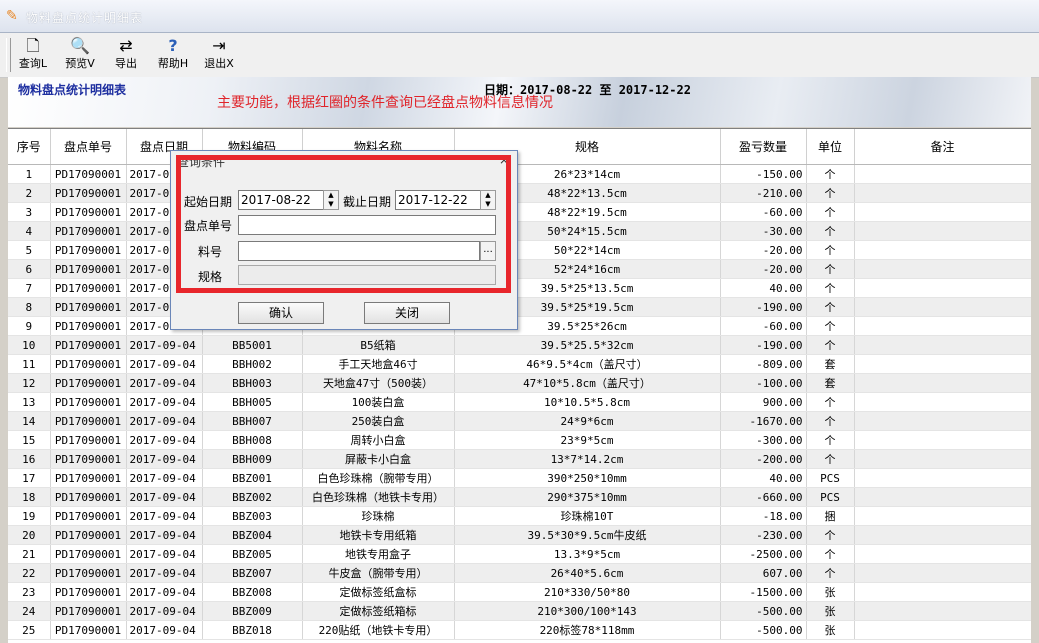 Image resolution: width=1039 pixels, height=643 pixels. I want to click on material-field, so click(359, 251).